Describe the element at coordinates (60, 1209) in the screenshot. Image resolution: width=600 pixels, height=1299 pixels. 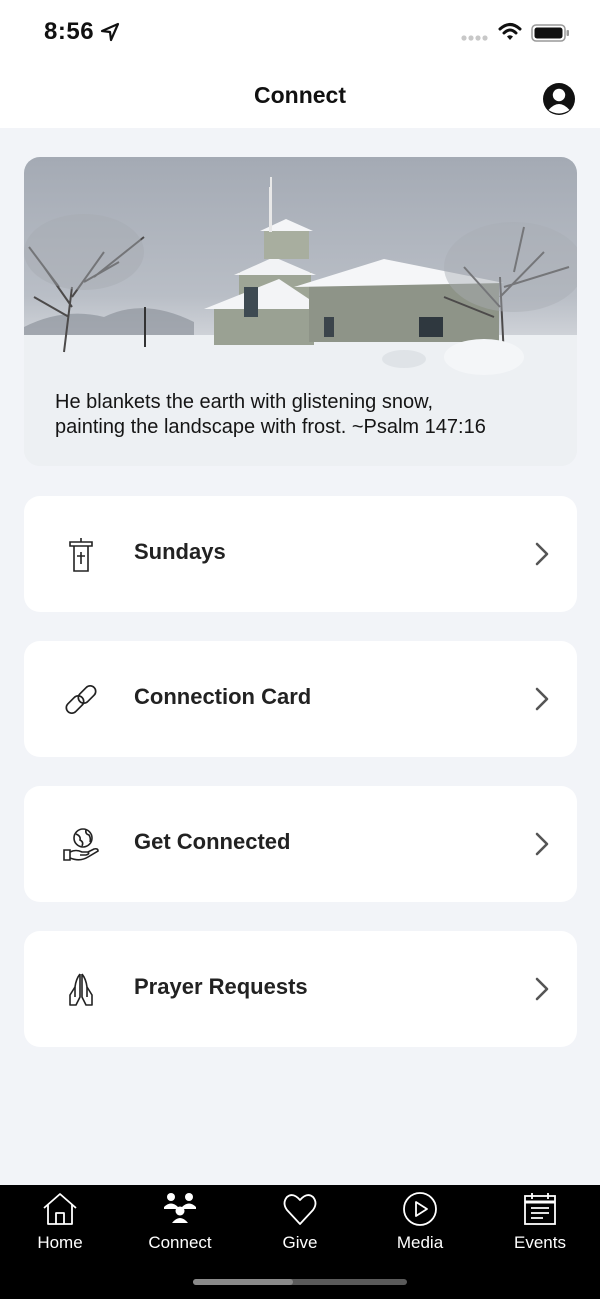
I see `home-icon` at that location.